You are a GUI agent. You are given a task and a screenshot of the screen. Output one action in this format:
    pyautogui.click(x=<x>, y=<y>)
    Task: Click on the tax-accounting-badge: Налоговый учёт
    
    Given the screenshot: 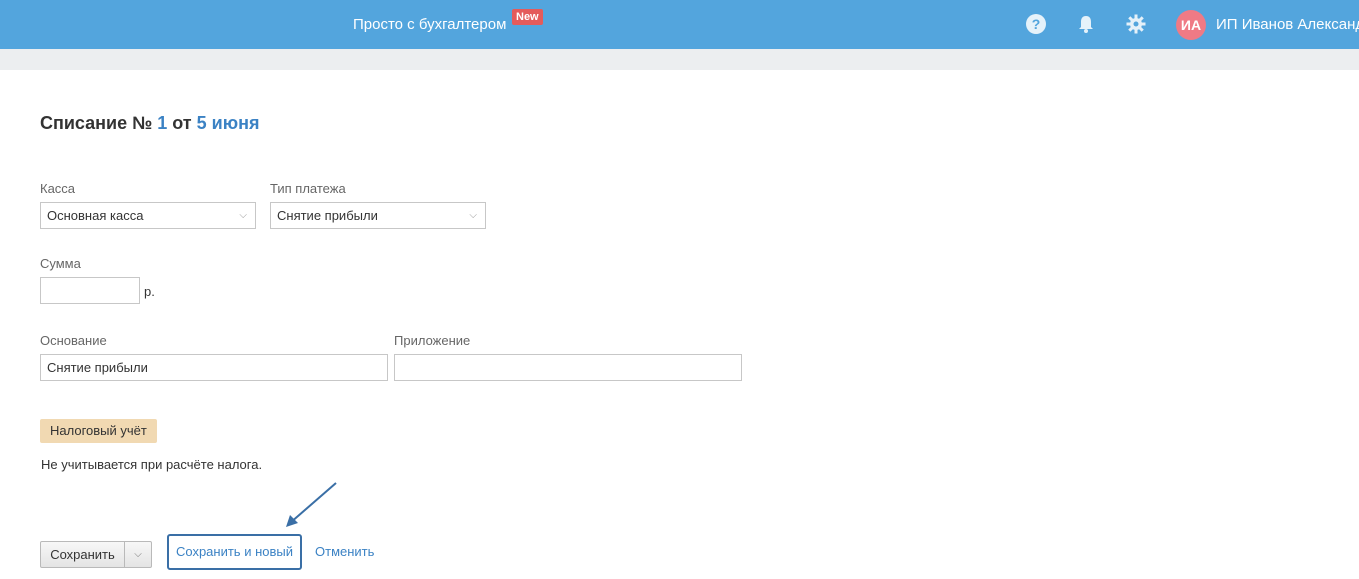 What is the action you would take?
    pyautogui.click(x=98, y=431)
    